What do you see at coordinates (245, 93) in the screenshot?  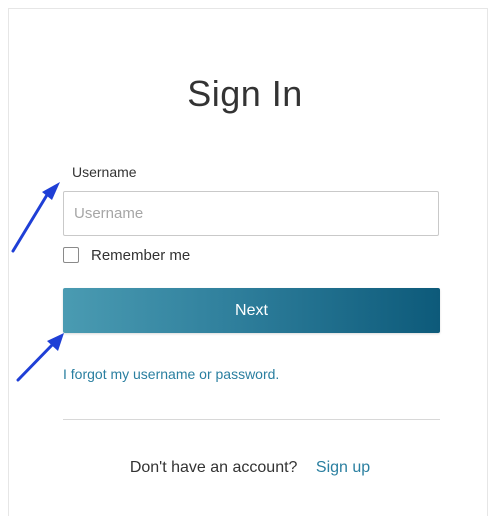 I see `page-title: Sign In` at bounding box center [245, 93].